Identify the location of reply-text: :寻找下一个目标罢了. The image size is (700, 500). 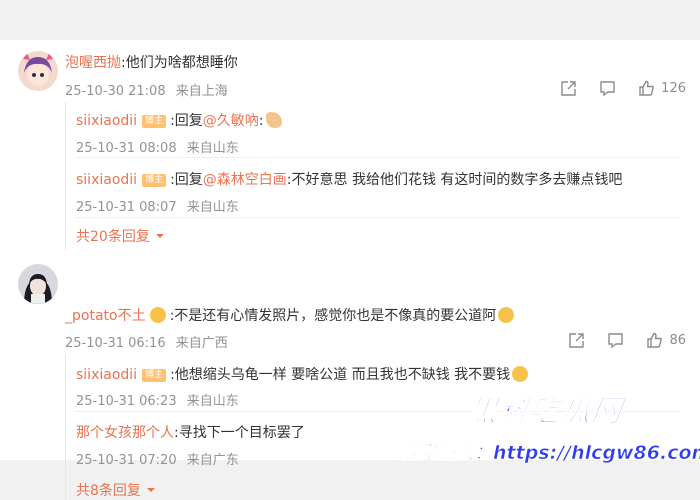
(239, 433).